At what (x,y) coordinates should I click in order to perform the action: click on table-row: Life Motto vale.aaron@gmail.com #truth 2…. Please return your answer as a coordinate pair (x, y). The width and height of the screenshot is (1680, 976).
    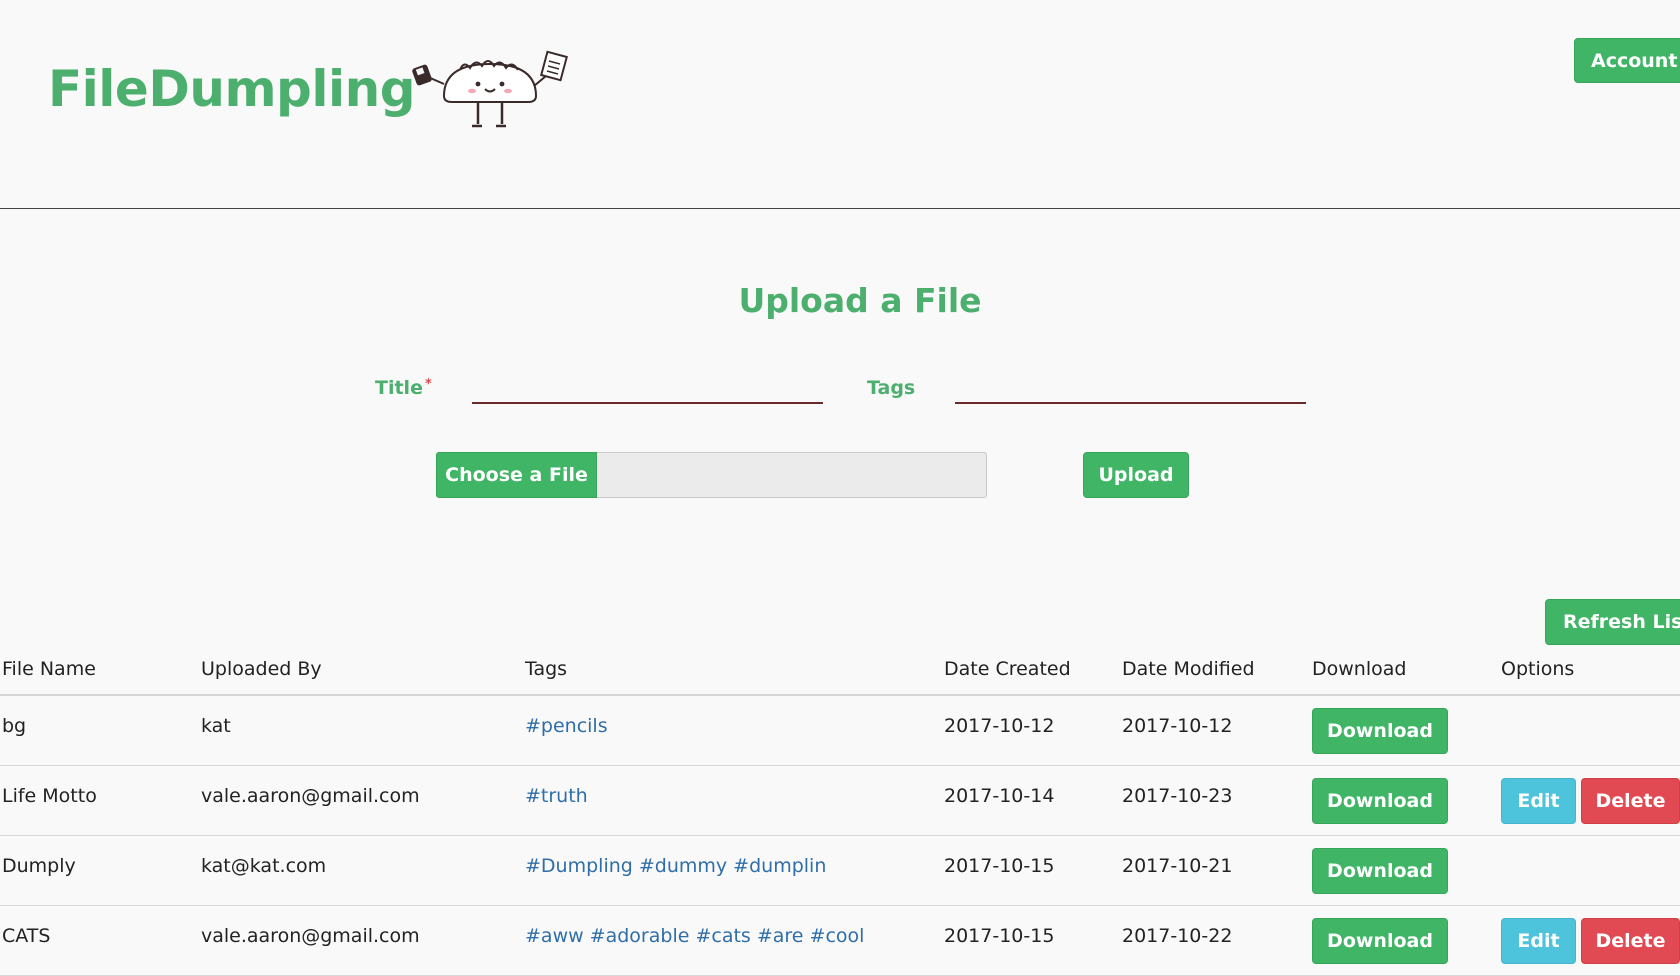
    Looking at the image, I should click on (840, 801).